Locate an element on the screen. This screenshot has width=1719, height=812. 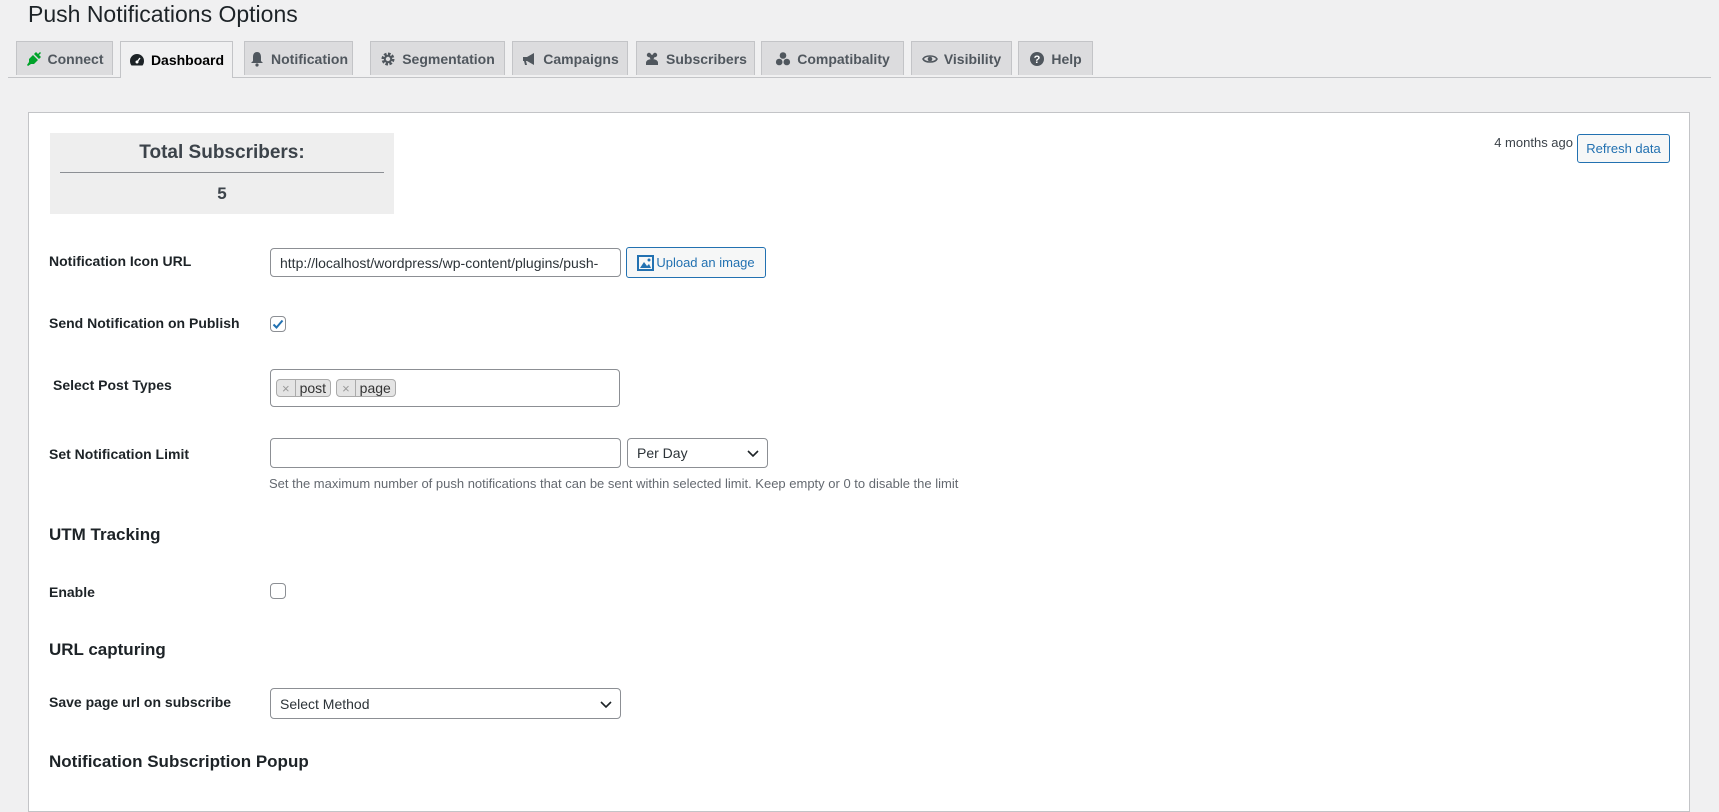
last-updated: 4 months ago is located at coordinates (1533, 142).